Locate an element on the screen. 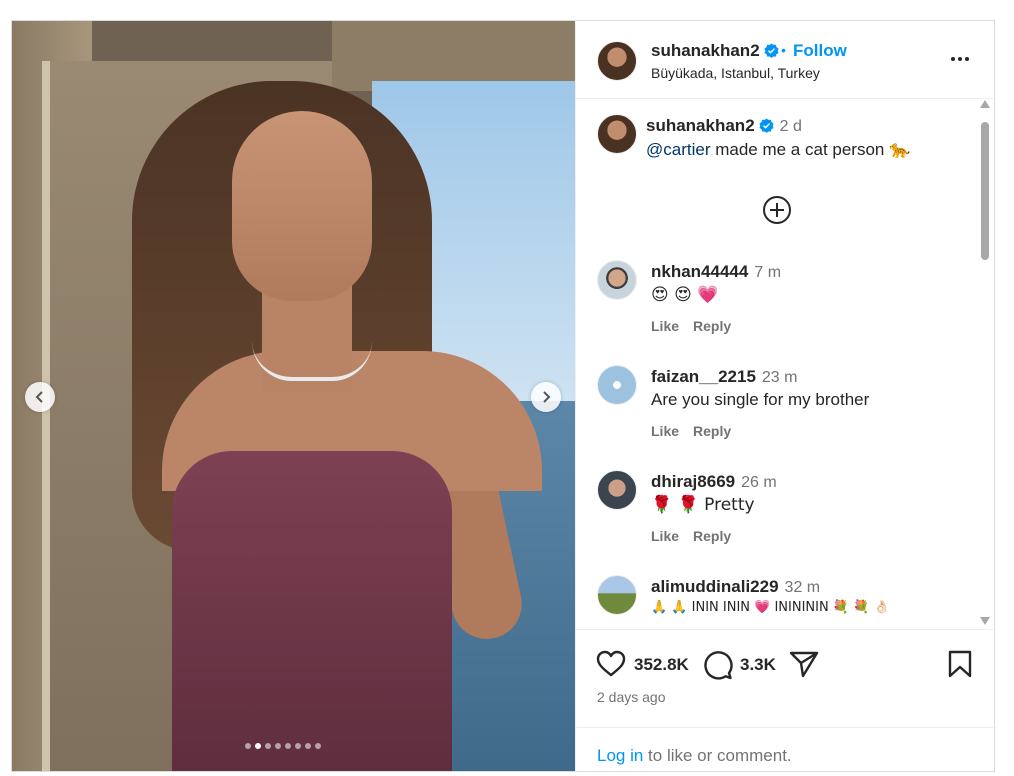 The image size is (1014, 776). comments-count: 3.3K is located at coordinates (758, 665).